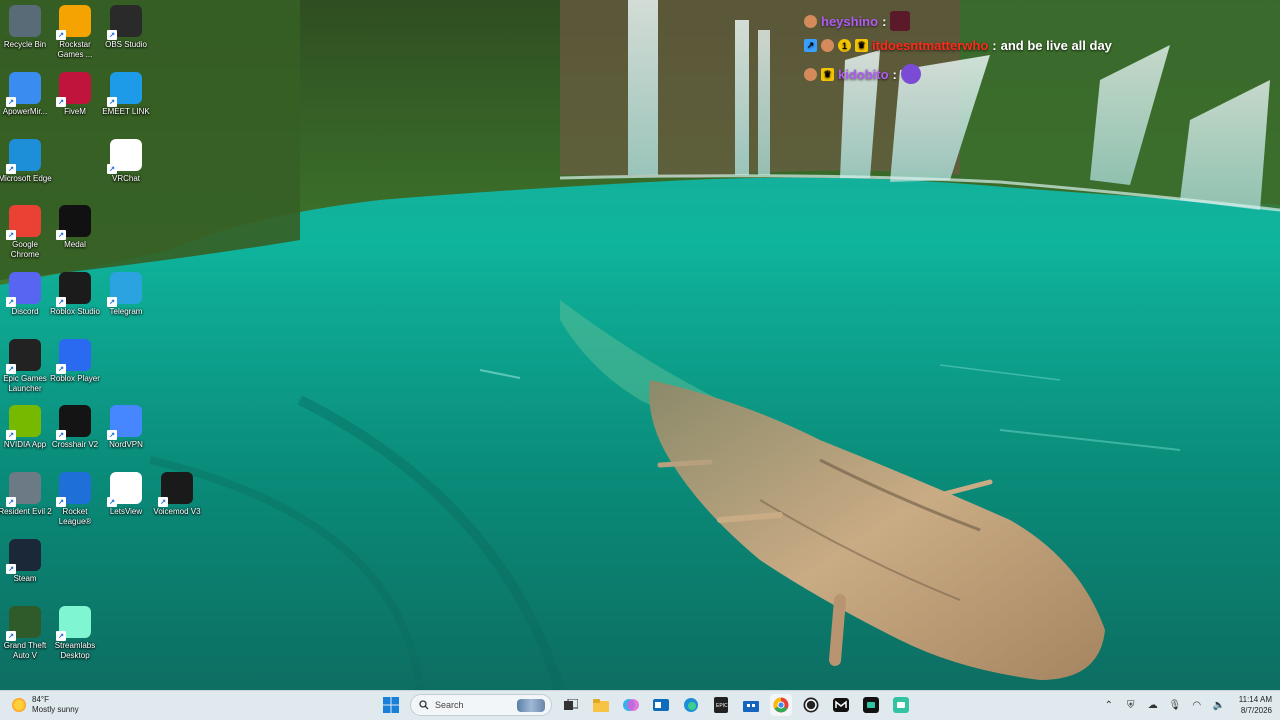 The width and height of the screenshot is (1280, 720). I want to click on desktop-icon-letsview: ↗ LetsView, so click(126, 494).